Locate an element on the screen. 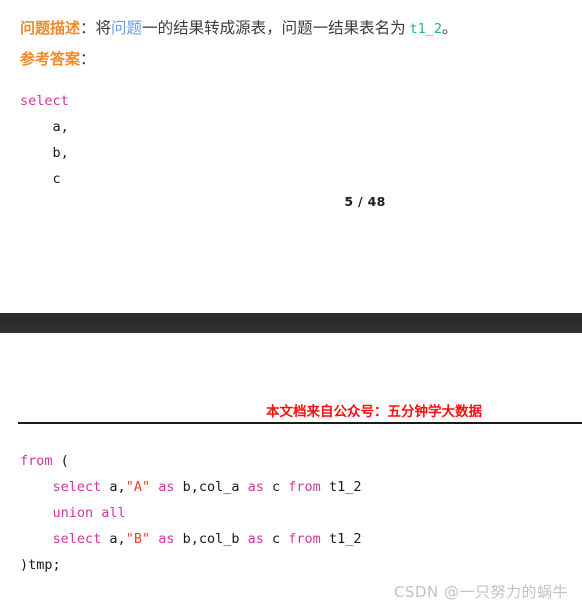  code-line: from ( is located at coordinates (190, 461).